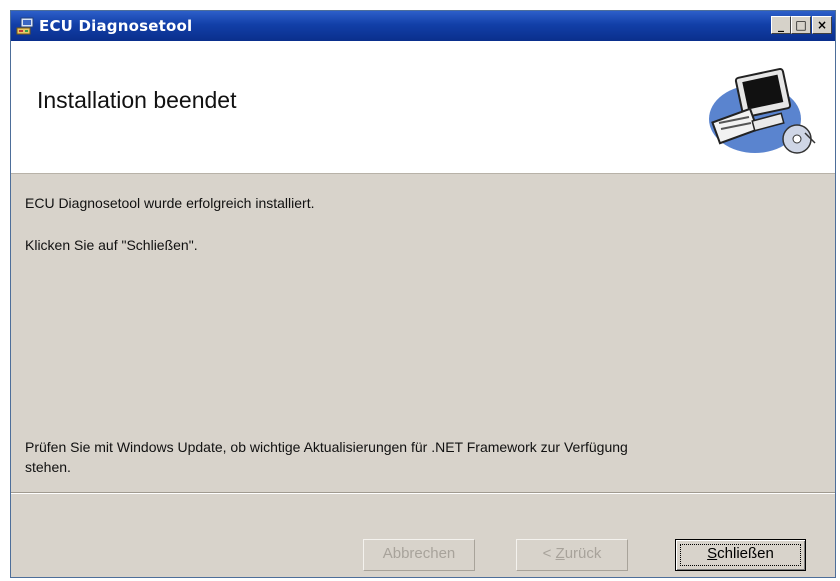 This screenshot has height=581, width=840. What do you see at coordinates (25, 26) in the screenshot?
I see `app-icon` at bounding box center [25, 26].